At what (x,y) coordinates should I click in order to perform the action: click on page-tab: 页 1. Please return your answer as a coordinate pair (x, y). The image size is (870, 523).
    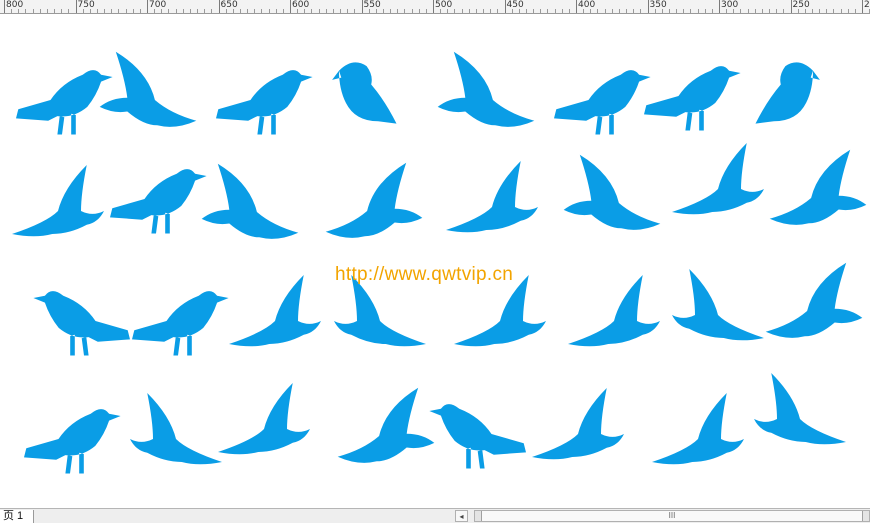
    Looking at the image, I should click on (17, 516).